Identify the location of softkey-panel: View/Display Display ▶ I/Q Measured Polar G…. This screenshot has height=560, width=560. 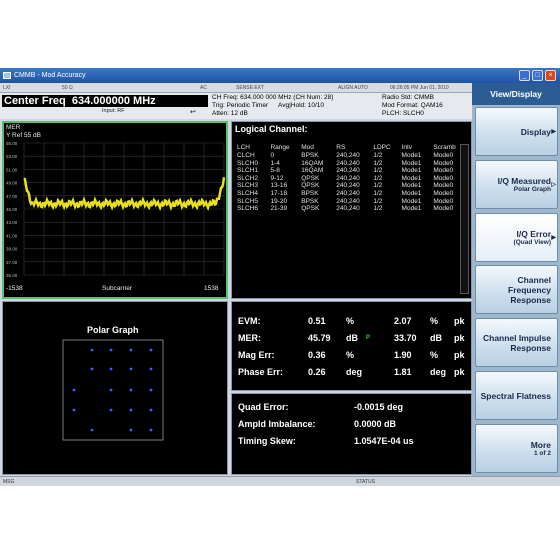
(516, 279).